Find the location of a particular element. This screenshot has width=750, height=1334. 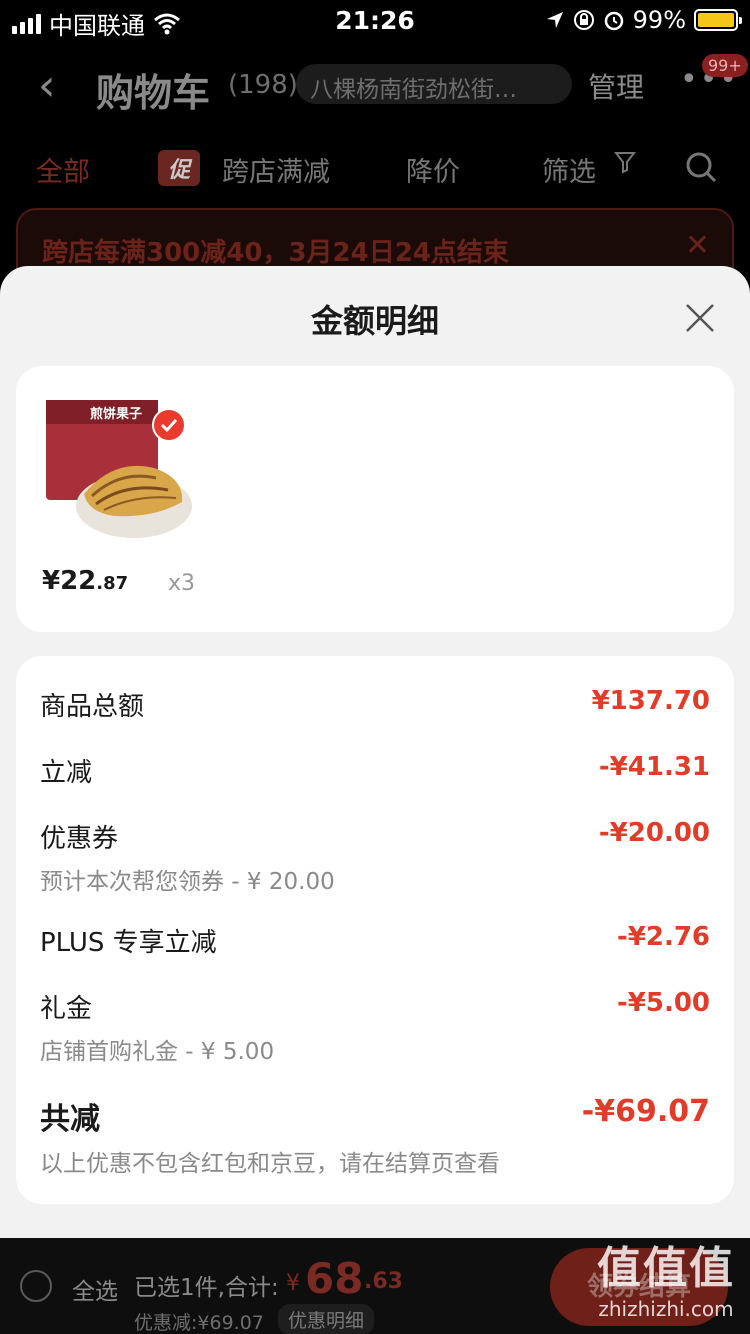

rotation-lock-icon is located at coordinates (583, 20).